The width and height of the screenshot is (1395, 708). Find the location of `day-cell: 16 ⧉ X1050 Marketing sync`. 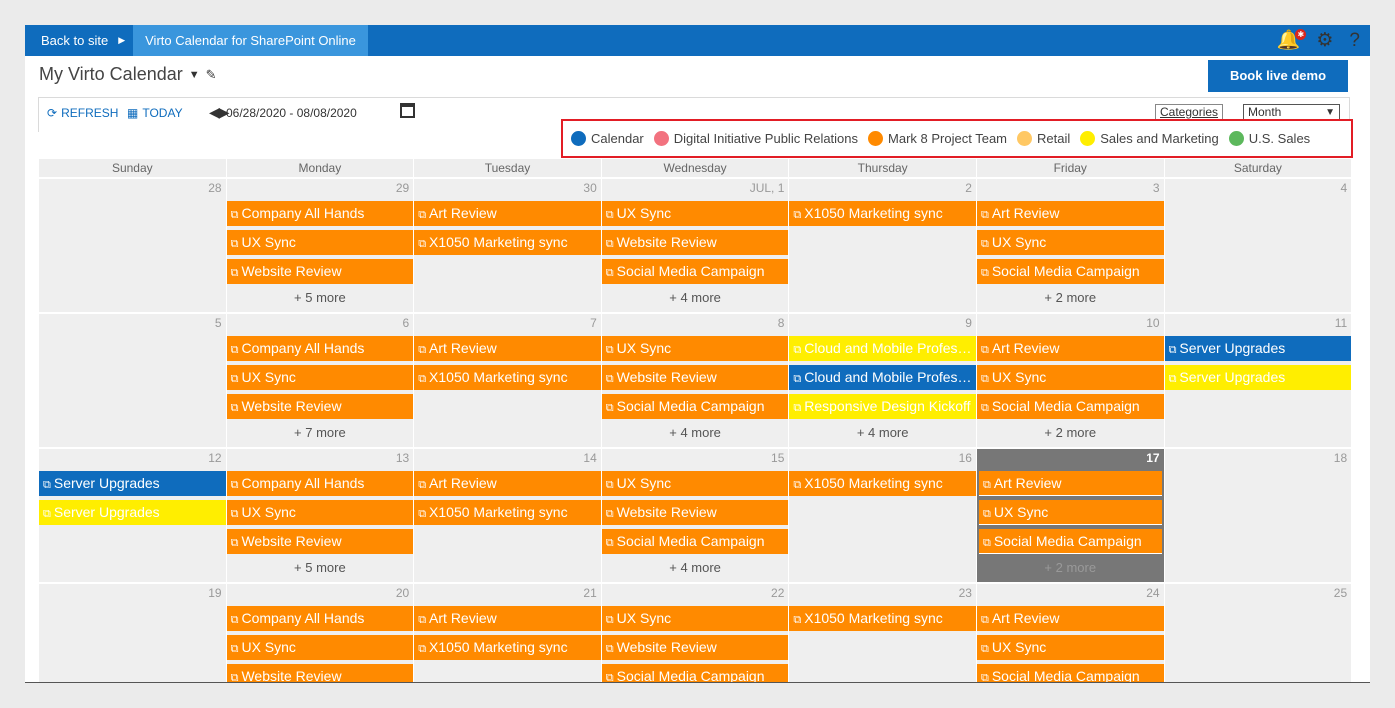

day-cell: 16 ⧉ X1050 Marketing sync is located at coordinates (882, 515).